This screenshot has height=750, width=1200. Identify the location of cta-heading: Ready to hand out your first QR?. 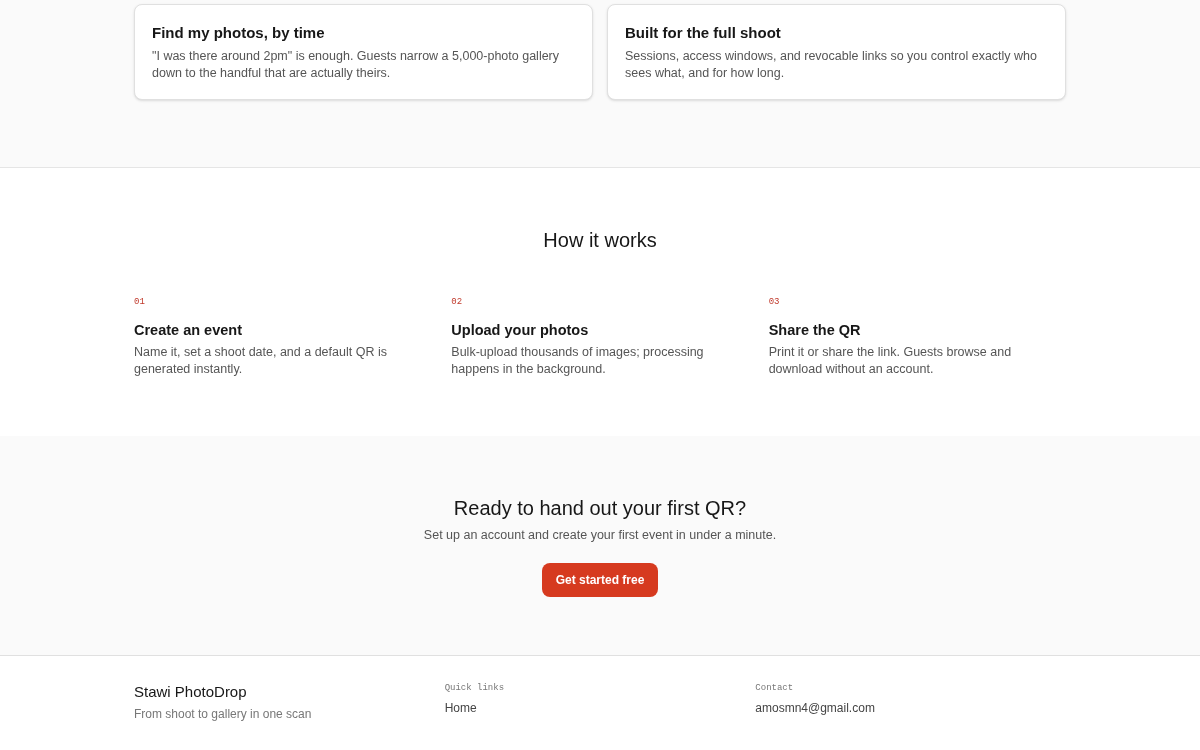
(600, 508).